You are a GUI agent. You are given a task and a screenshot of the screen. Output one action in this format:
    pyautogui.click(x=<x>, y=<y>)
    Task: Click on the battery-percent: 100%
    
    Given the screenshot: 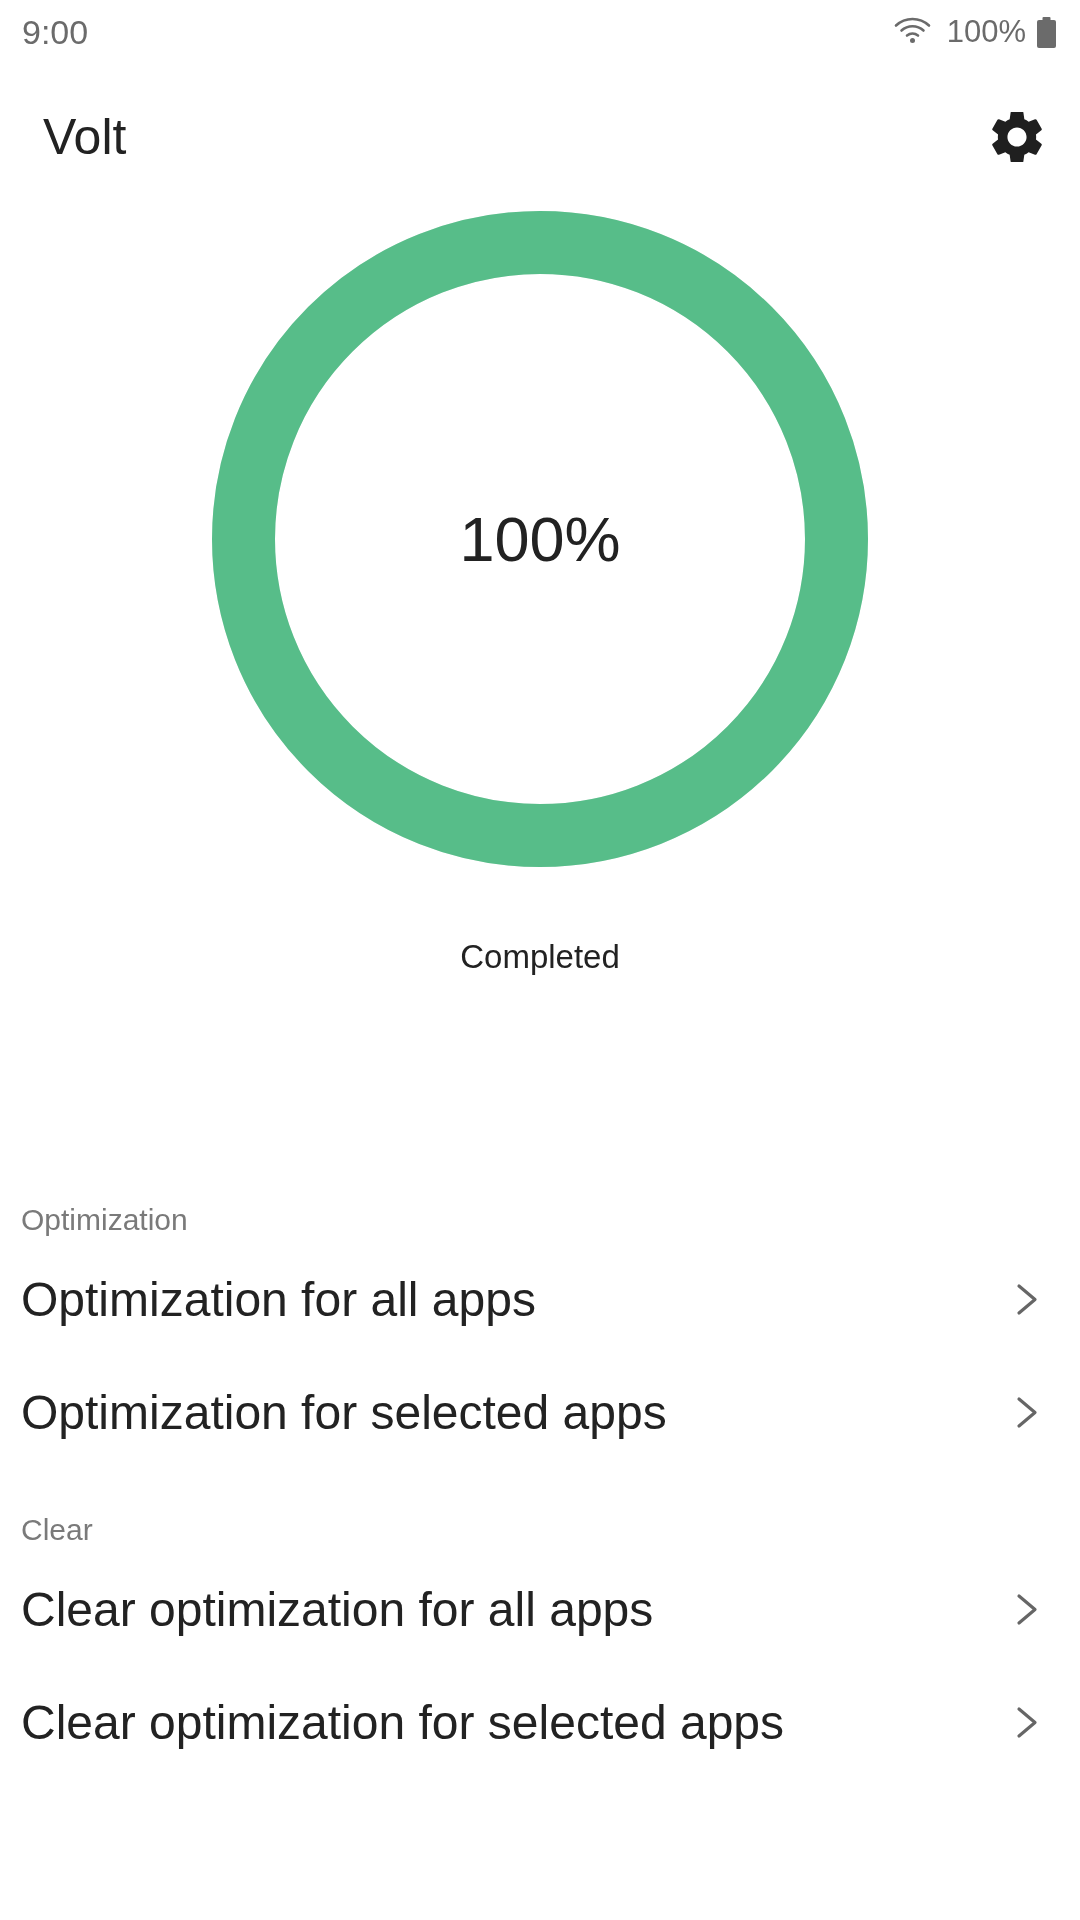 What is the action you would take?
    pyautogui.click(x=986, y=32)
    